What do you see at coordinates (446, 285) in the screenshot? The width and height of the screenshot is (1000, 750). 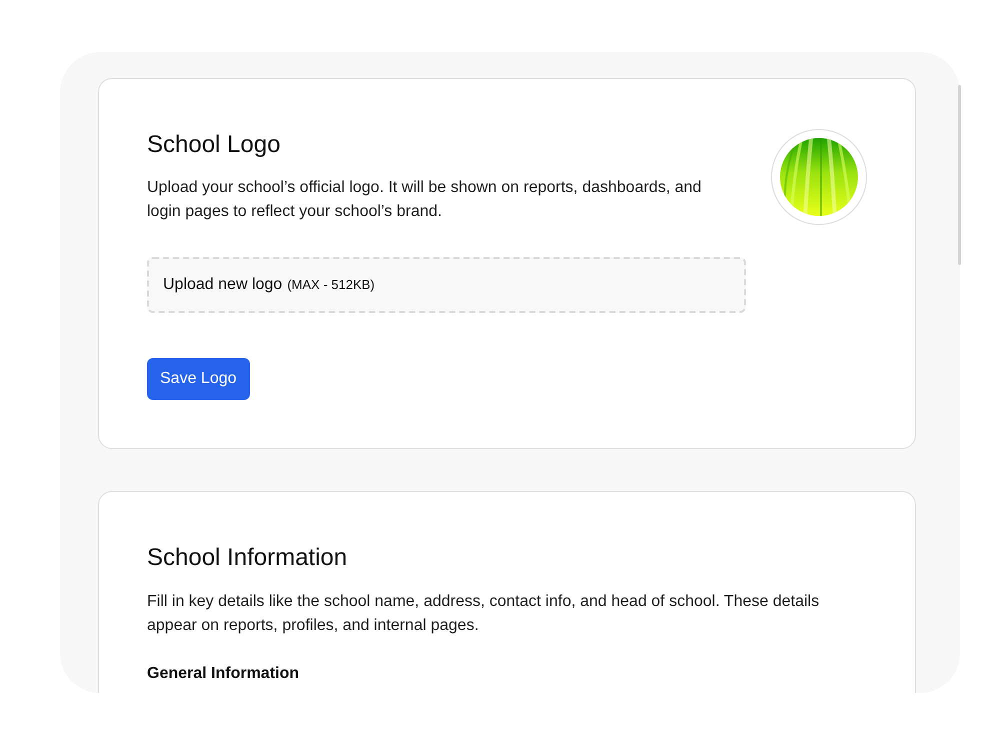 I see `upload-field: Upload new logo (MAX - 512KB)` at bounding box center [446, 285].